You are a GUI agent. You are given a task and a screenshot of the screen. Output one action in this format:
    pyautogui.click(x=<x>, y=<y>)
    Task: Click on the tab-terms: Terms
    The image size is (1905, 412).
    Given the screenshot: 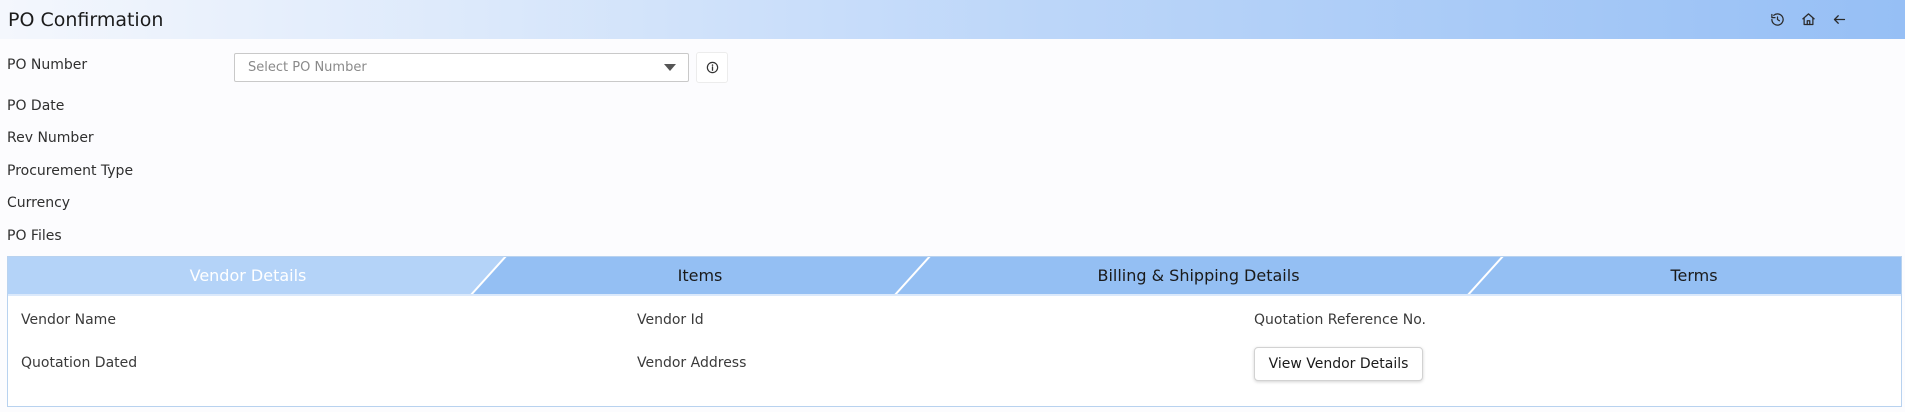 What is the action you would take?
    pyautogui.click(x=1693, y=275)
    